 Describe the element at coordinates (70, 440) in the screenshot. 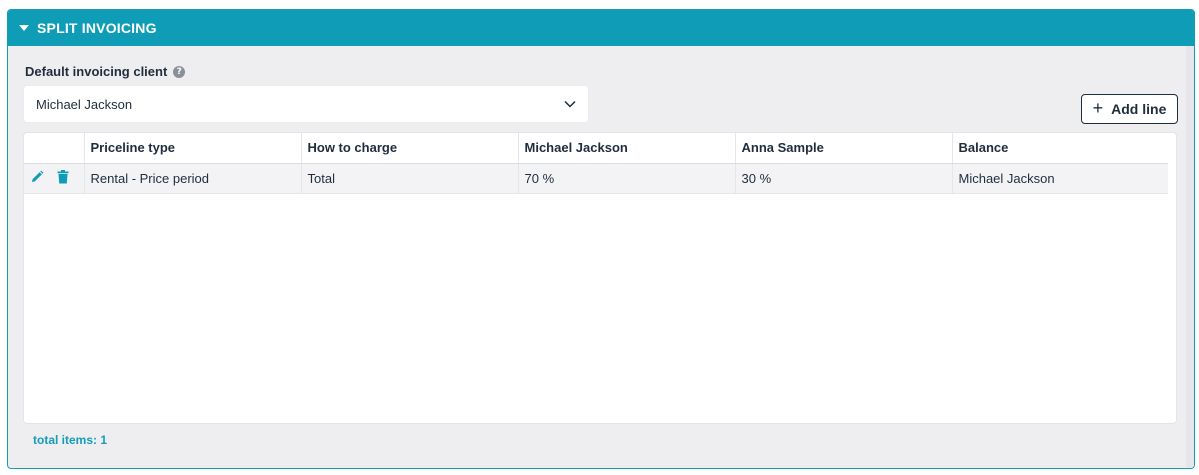

I see `total-items-count: total items: 1` at that location.